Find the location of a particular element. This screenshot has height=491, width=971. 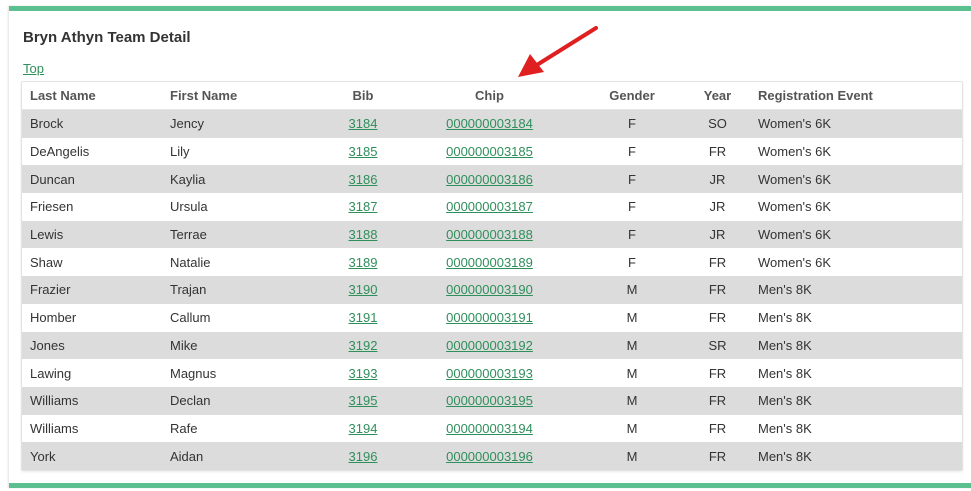

cell-first-name: Callum is located at coordinates (246, 317).